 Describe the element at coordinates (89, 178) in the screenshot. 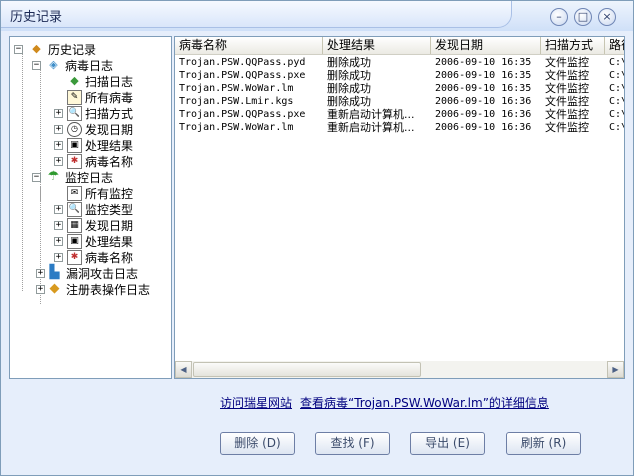

I see `tree-item-label: 监控日志` at that location.